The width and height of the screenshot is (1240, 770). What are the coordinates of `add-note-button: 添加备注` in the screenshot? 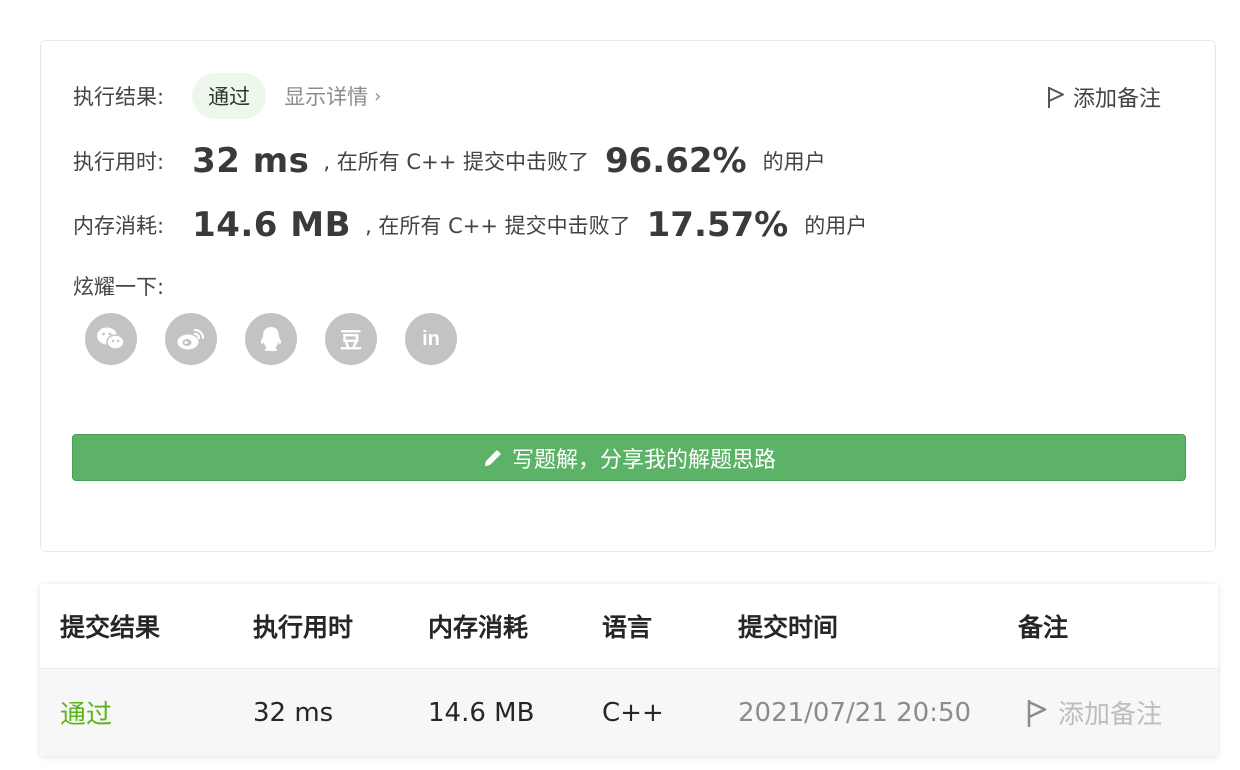 It's located at (1104, 97).